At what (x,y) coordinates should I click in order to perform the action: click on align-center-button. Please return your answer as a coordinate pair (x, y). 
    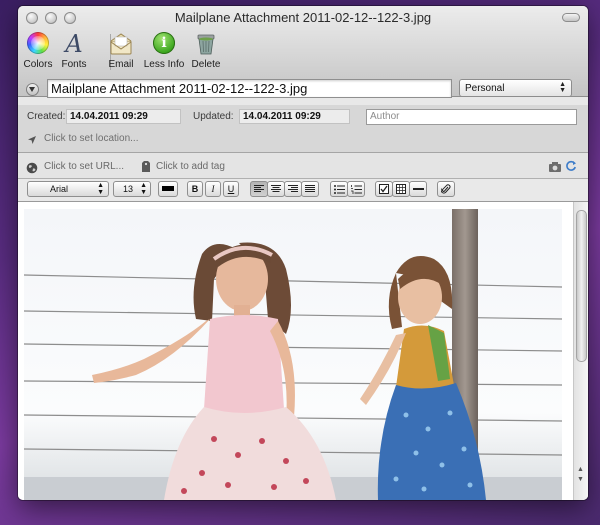
    Looking at the image, I should click on (276, 189).